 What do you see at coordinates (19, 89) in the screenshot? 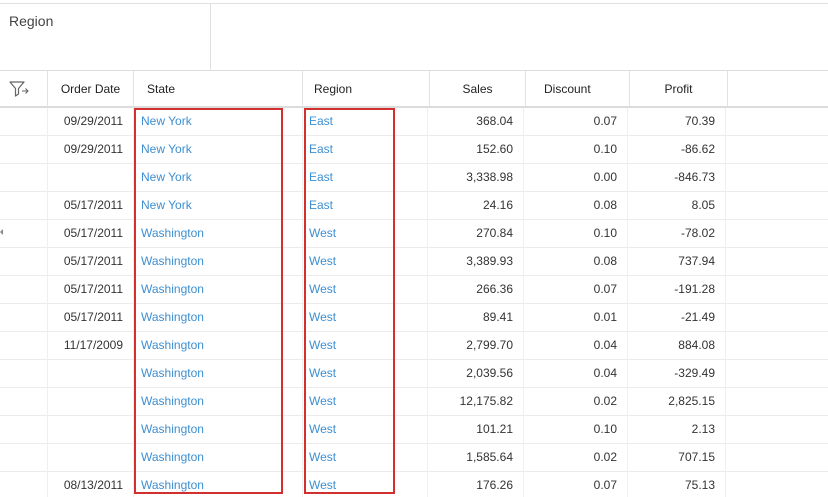
I see `filter-icon` at bounding box center [19, 89].